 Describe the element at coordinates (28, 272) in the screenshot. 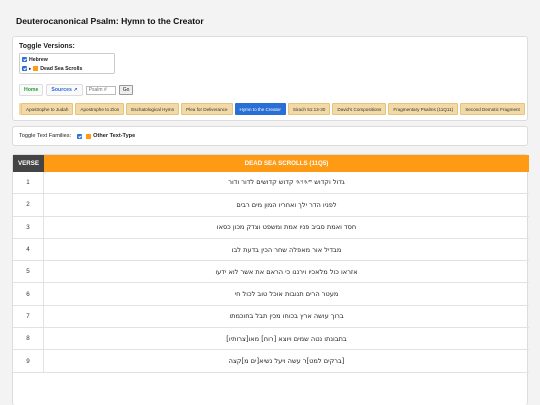

I see `verse-number: 5` at that location.